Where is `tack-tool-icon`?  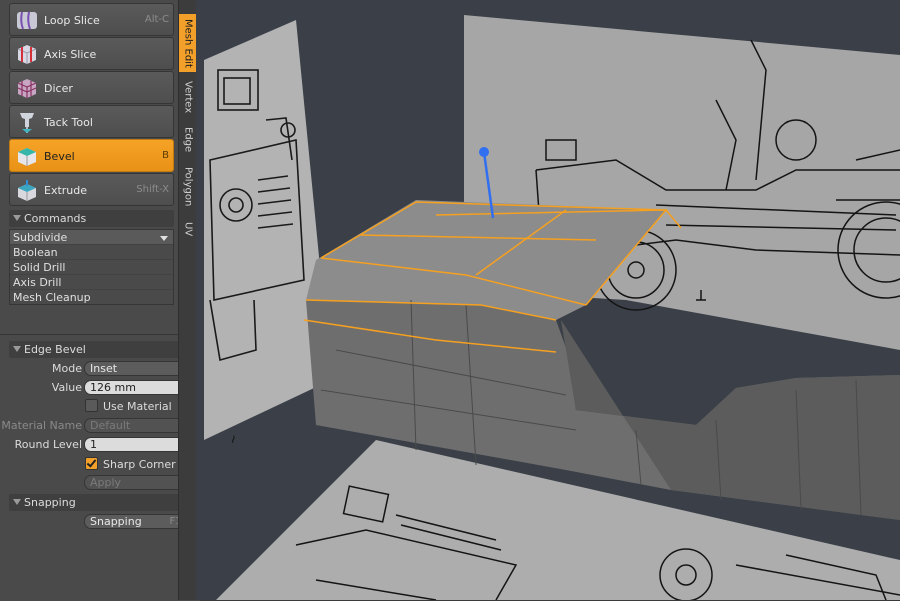
tack-tool-icon is located at coordinates (27, 123).